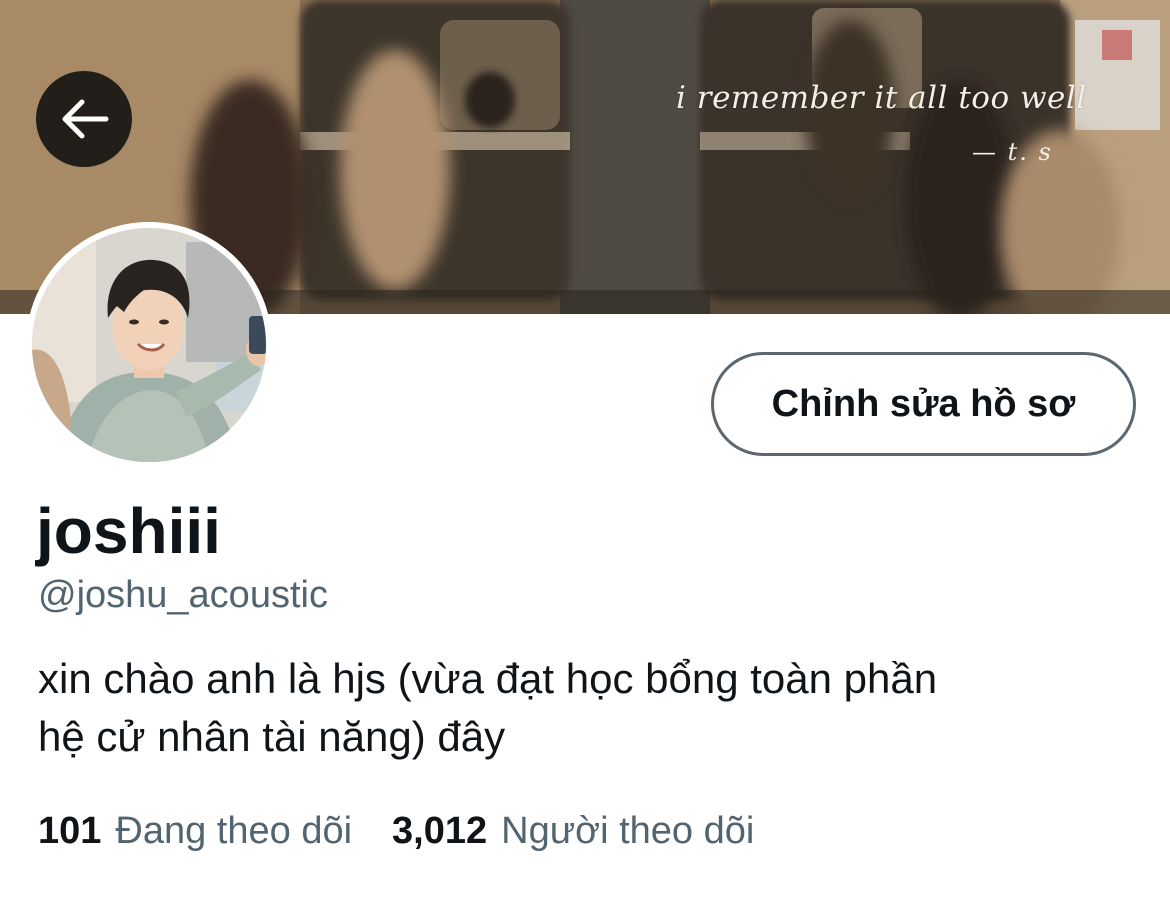  Describe the element at coordinates (272, 736) in the screenshot. I see `bio-line: hệ cử nhân tài năng) đây` at that location.